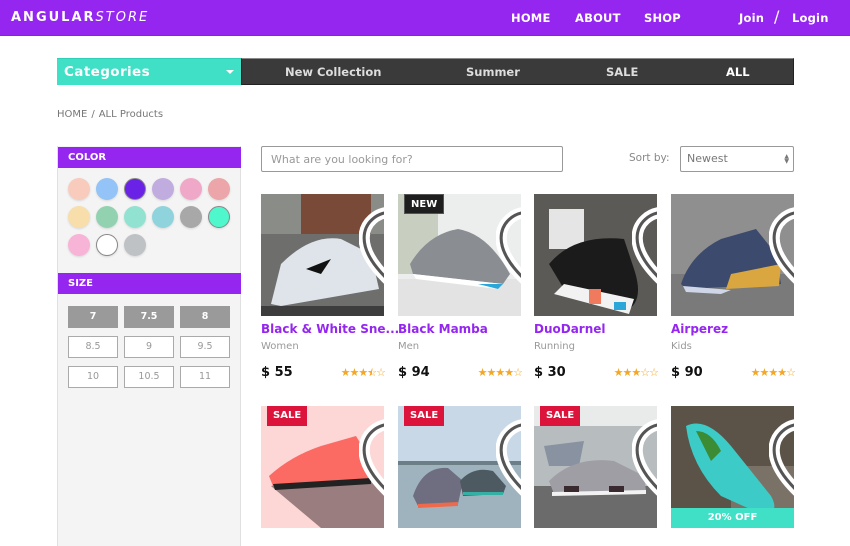 This screenshot has width=850, height=546. I want to click on nav-shop: SHOP, so click(662, 18).